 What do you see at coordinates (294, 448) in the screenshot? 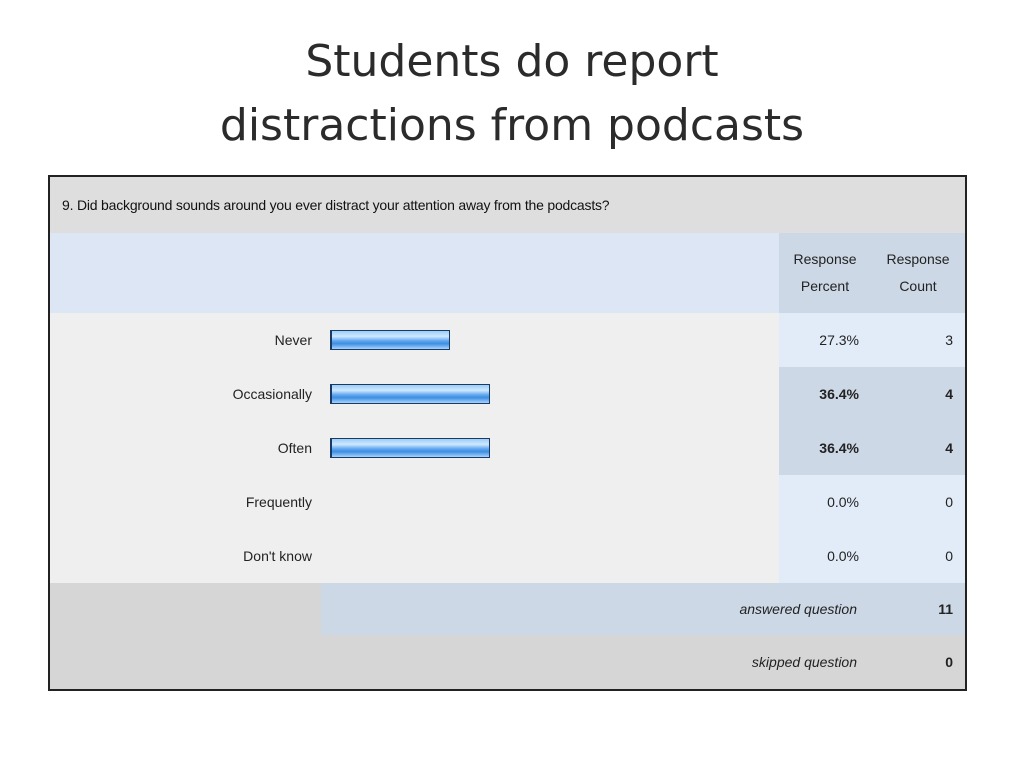
I see `answer-label: Often` at bounding box center [294, 448].